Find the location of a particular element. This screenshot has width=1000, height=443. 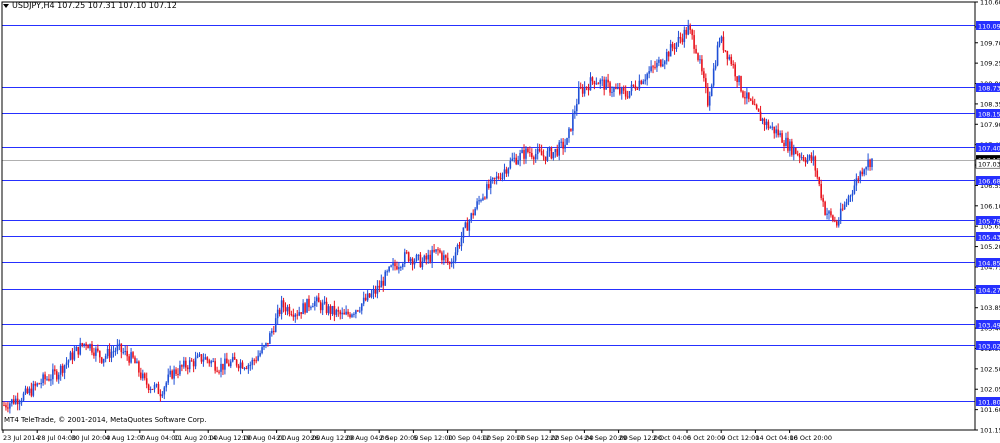

level-label: 108.73 is located at coordinates (989, 89).